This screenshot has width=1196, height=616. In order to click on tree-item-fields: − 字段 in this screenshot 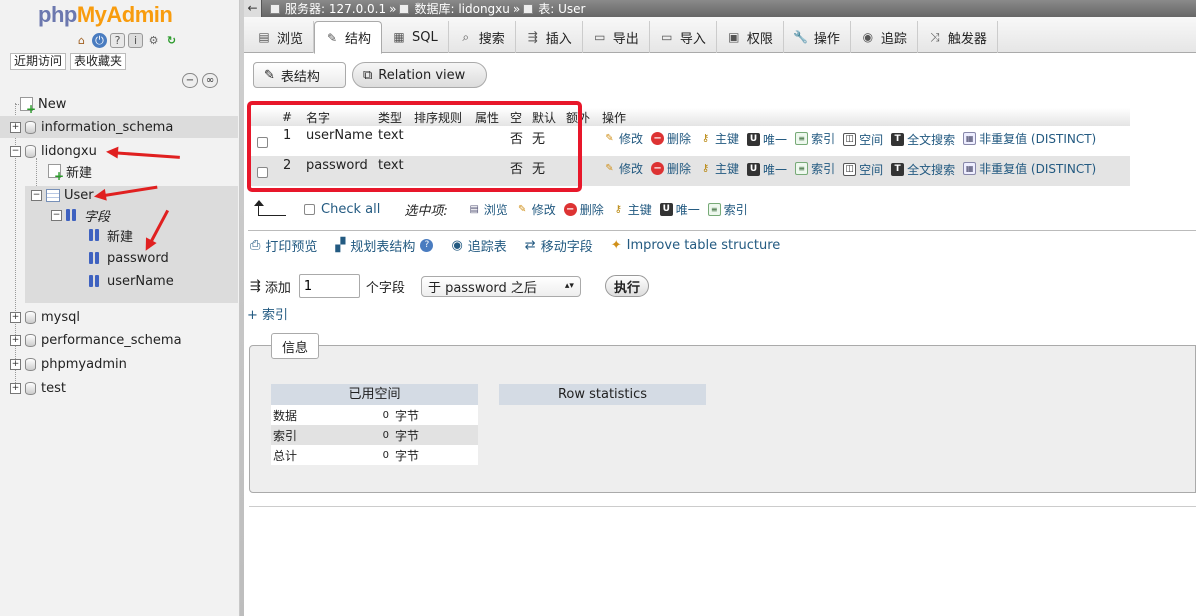, I will do `click(100, 215)`.